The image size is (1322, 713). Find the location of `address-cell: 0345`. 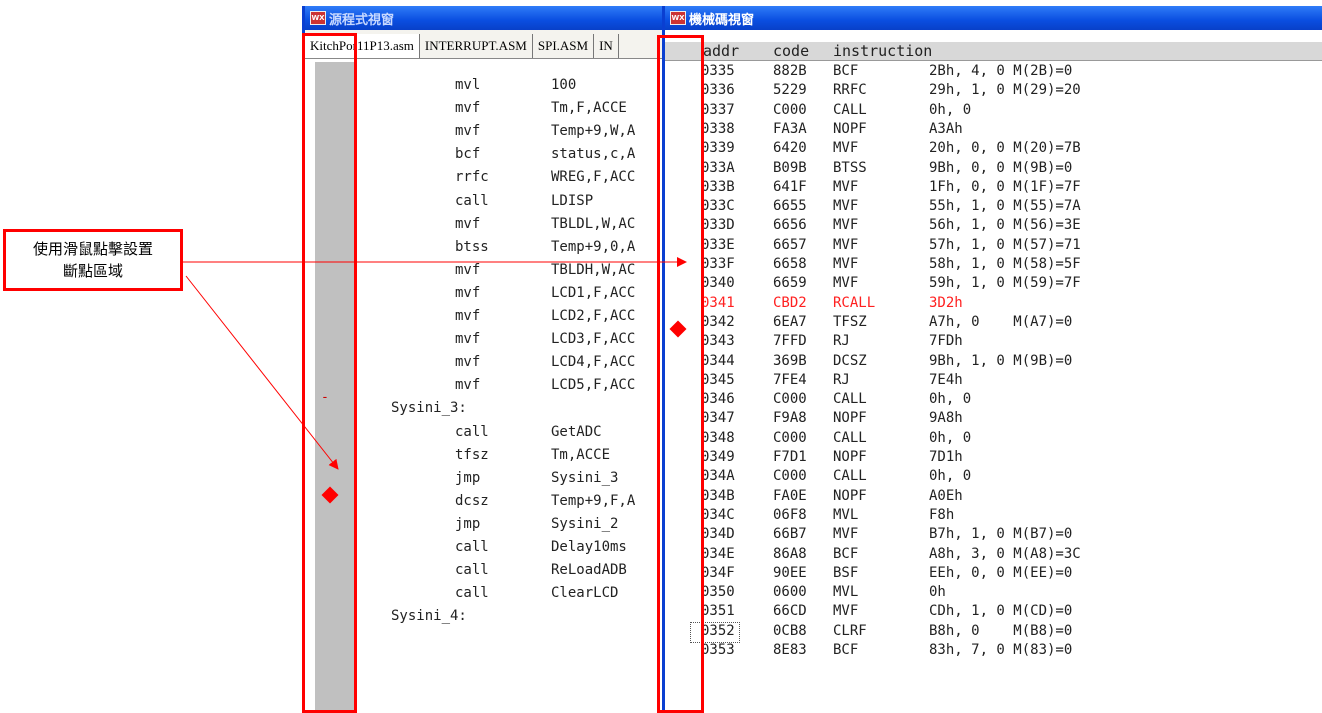

address-cell: 0345 is located at coordinates (718, 379).